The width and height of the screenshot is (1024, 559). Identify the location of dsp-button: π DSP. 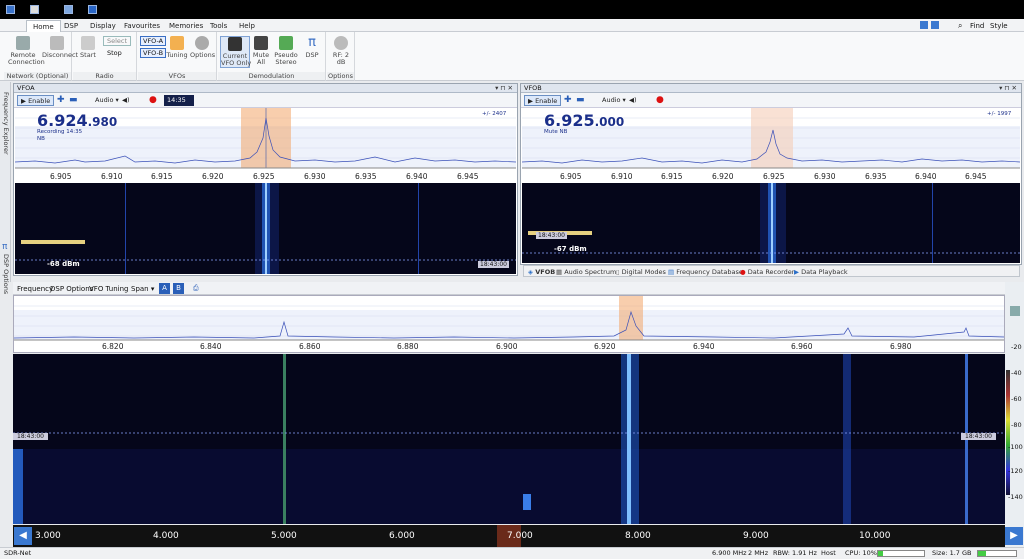
(312, 47).